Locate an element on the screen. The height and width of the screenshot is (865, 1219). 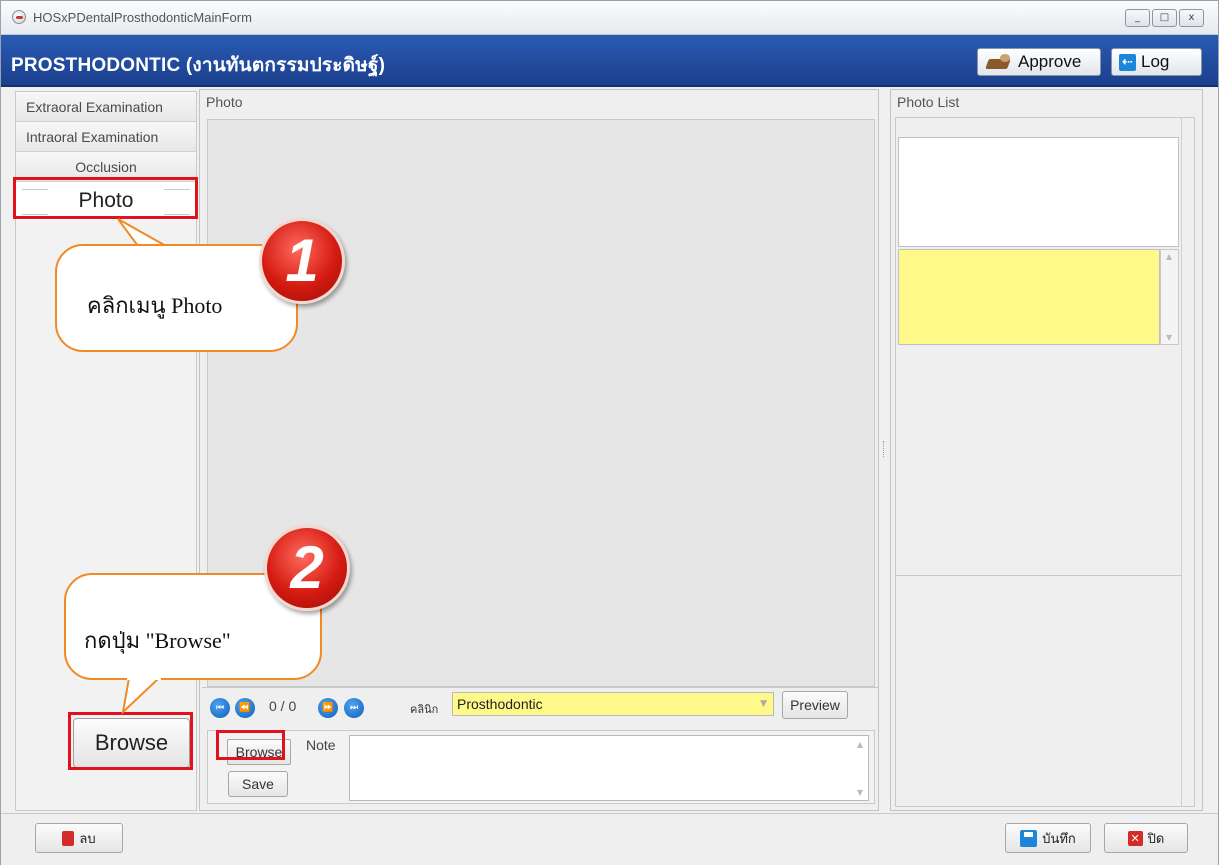
note-label: Note is located at coordinates (321, 745).